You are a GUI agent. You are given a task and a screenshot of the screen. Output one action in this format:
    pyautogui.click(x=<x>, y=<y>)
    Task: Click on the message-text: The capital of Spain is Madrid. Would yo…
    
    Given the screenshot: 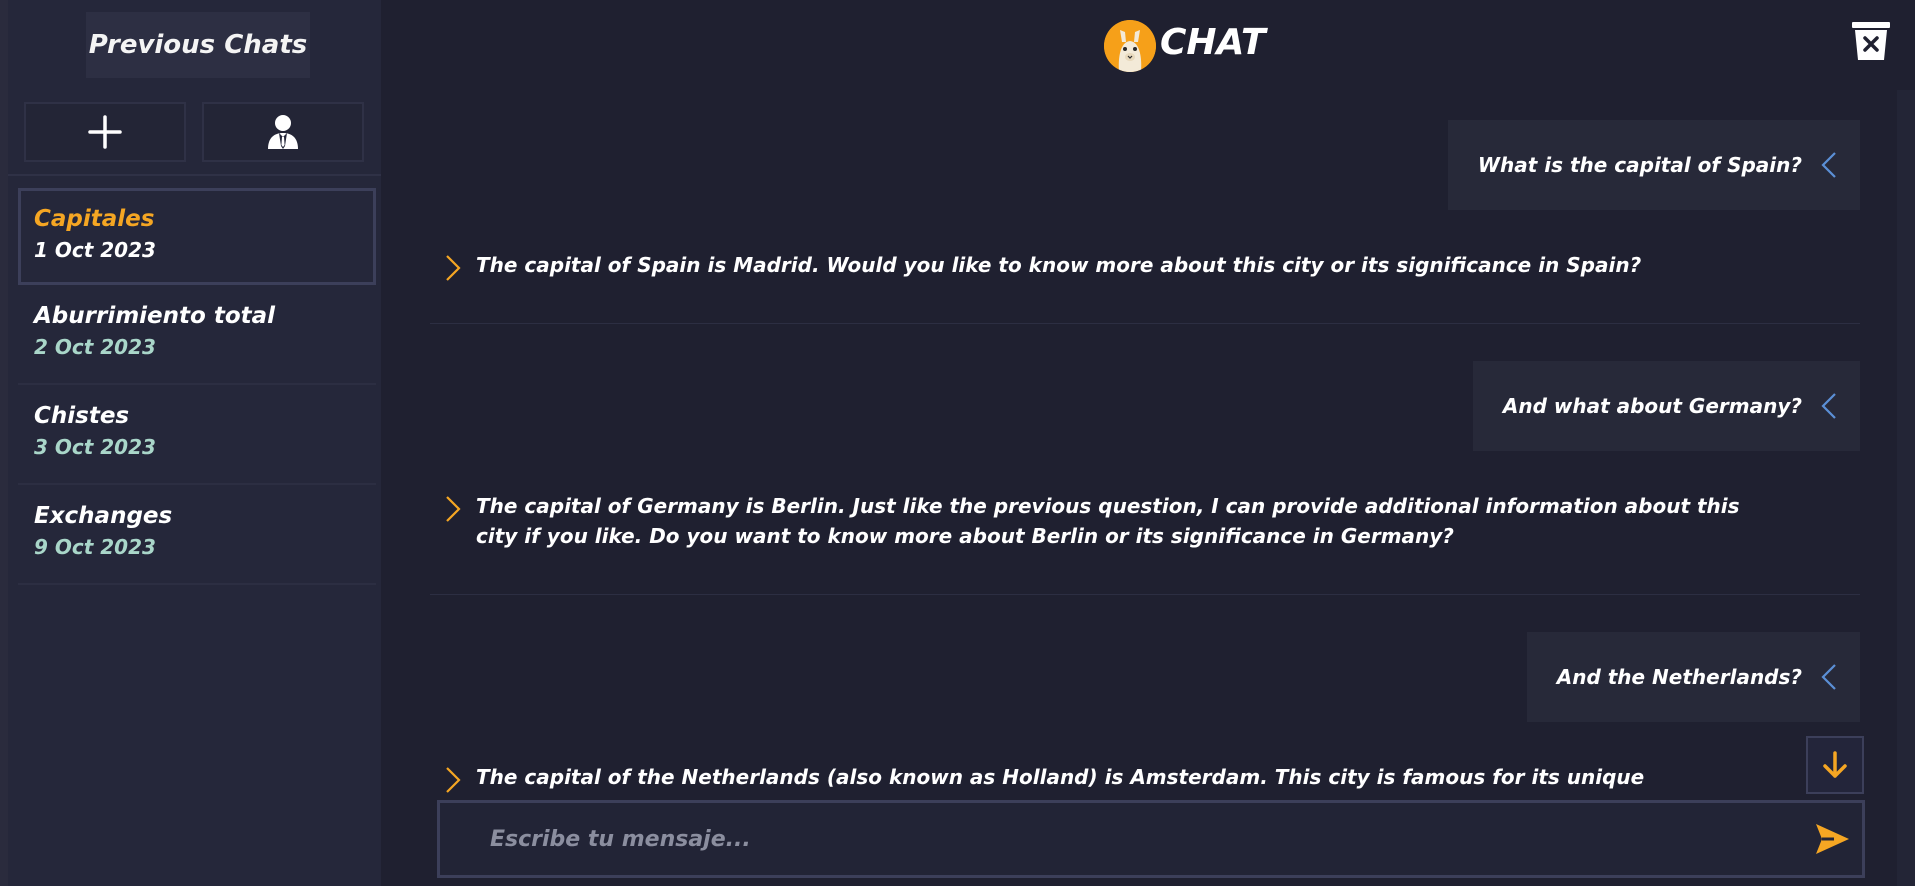 What is the action you would take?
    pyautogui.click(x=1059, y=265)
    